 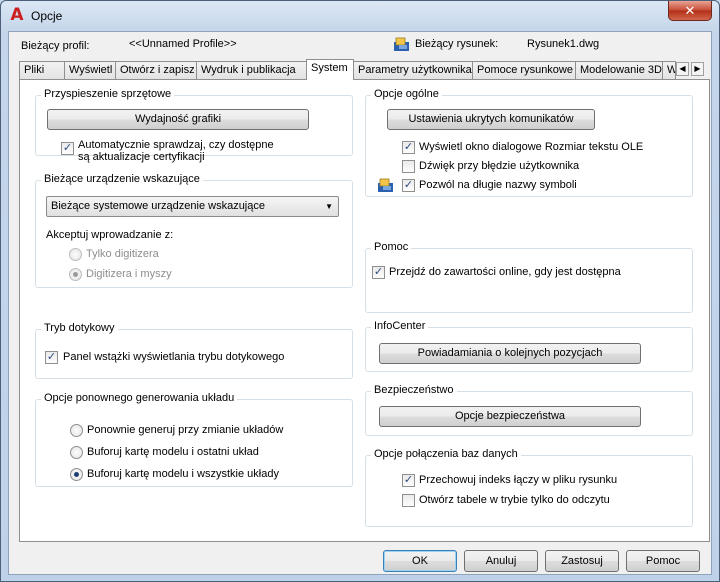 What do you see at coordinates (446, 454) in the screenshot?
I see `db-connectivity-title: Opcje połączenia baz danych` at bounding box center [446, 454].